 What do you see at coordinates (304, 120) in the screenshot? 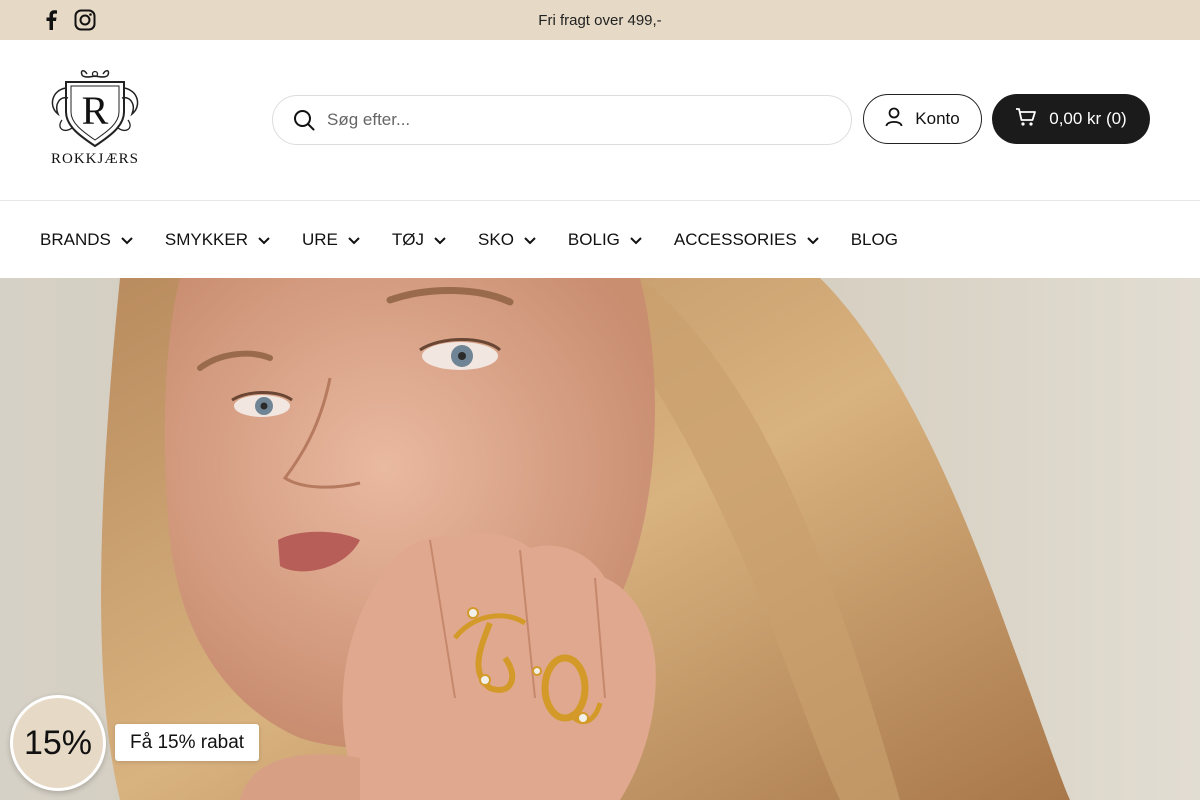
I see `search-icon` at bounding box center [304, 120].